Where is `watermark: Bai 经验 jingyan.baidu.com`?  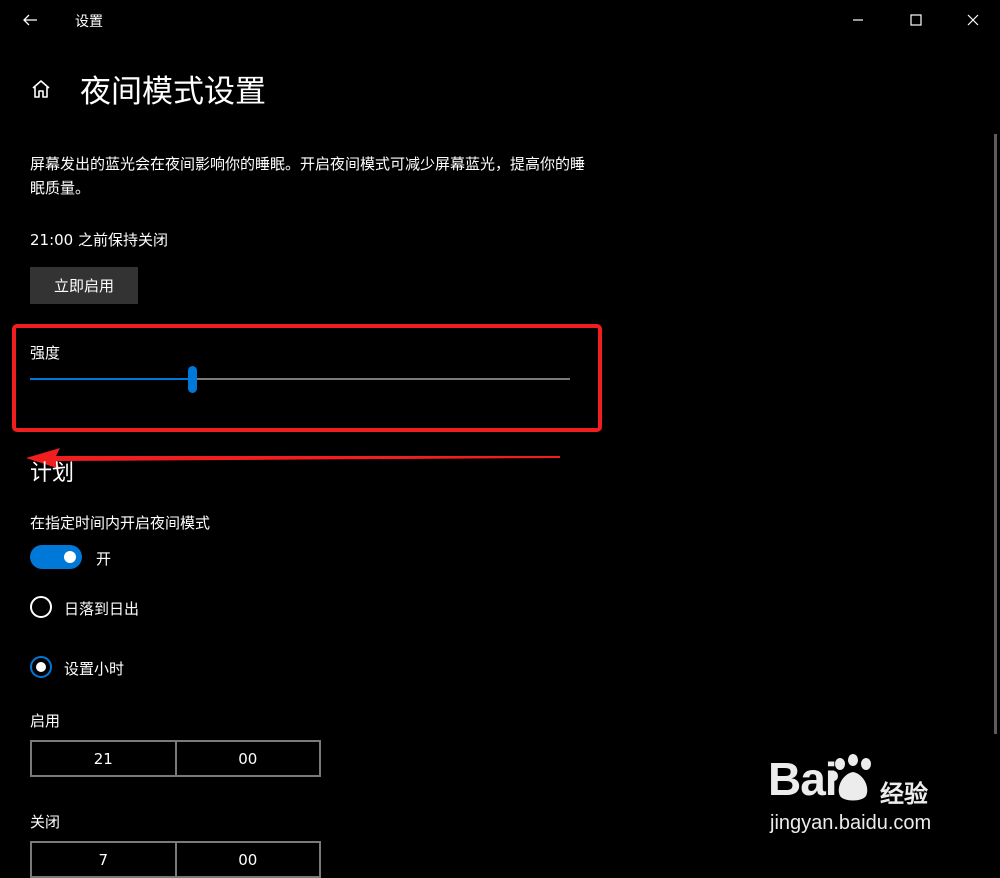
watermark: Bai 经验 jingyan.baidu.com is located at coordinates (860, 795).